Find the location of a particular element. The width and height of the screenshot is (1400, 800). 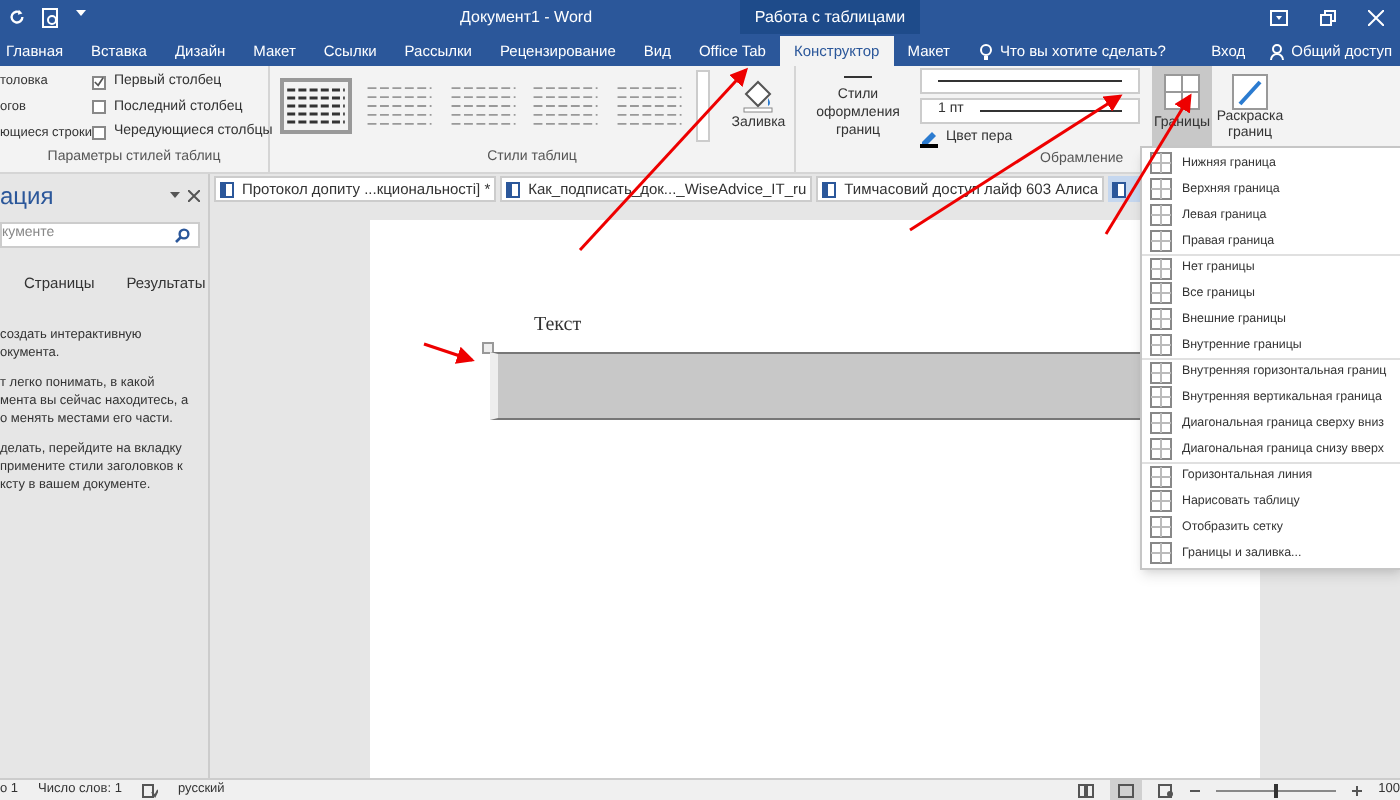

search-icon is located at coordinates (182, 235).